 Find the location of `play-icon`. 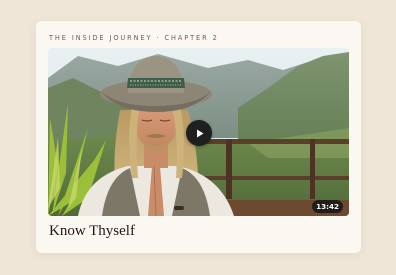

play-icon is located at coordinates (199, 133).